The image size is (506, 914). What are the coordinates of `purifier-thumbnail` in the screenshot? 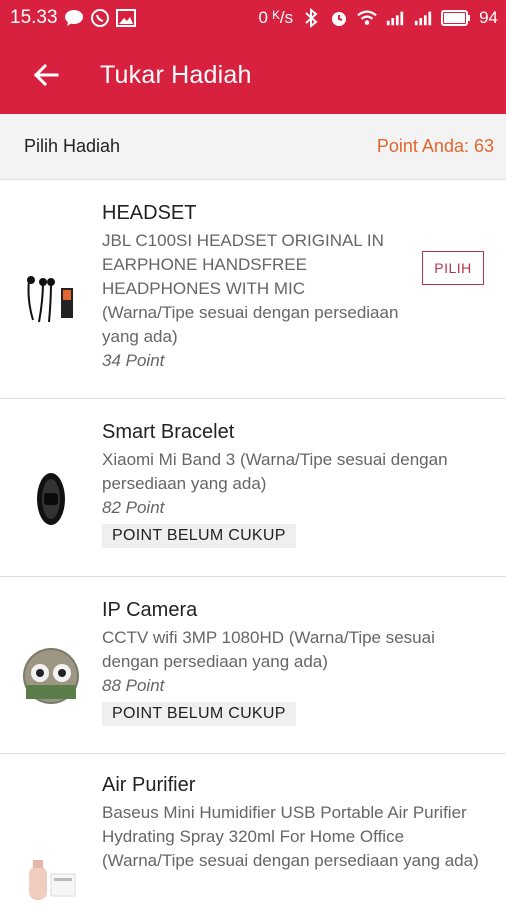 It's located at (51, 844).